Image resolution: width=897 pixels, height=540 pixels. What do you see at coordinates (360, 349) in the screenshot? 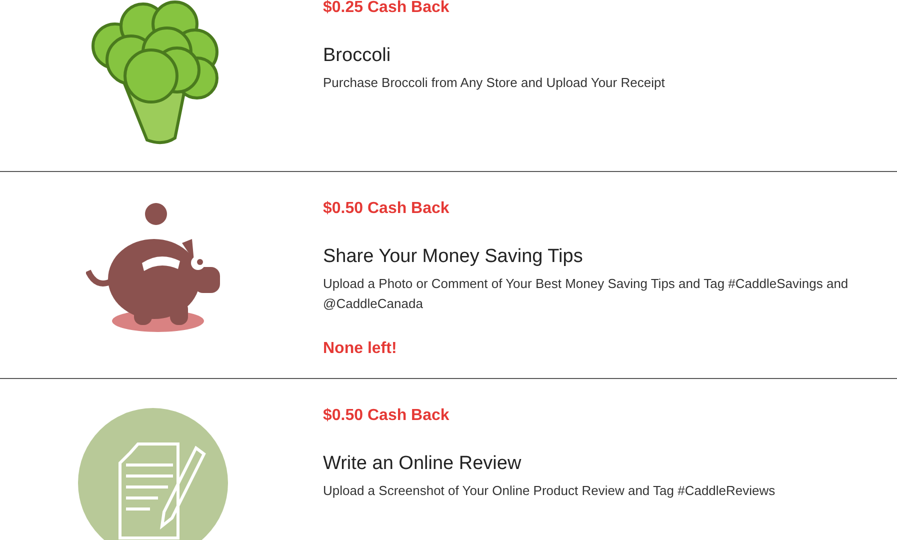
I see `availability-status: None left!` at bounding box center [360, 349].